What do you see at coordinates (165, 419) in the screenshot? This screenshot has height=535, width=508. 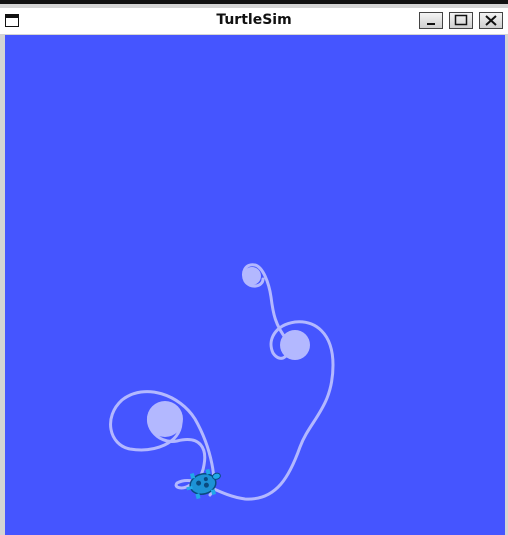 I see `circle-large` at bounding box center [165, 419].